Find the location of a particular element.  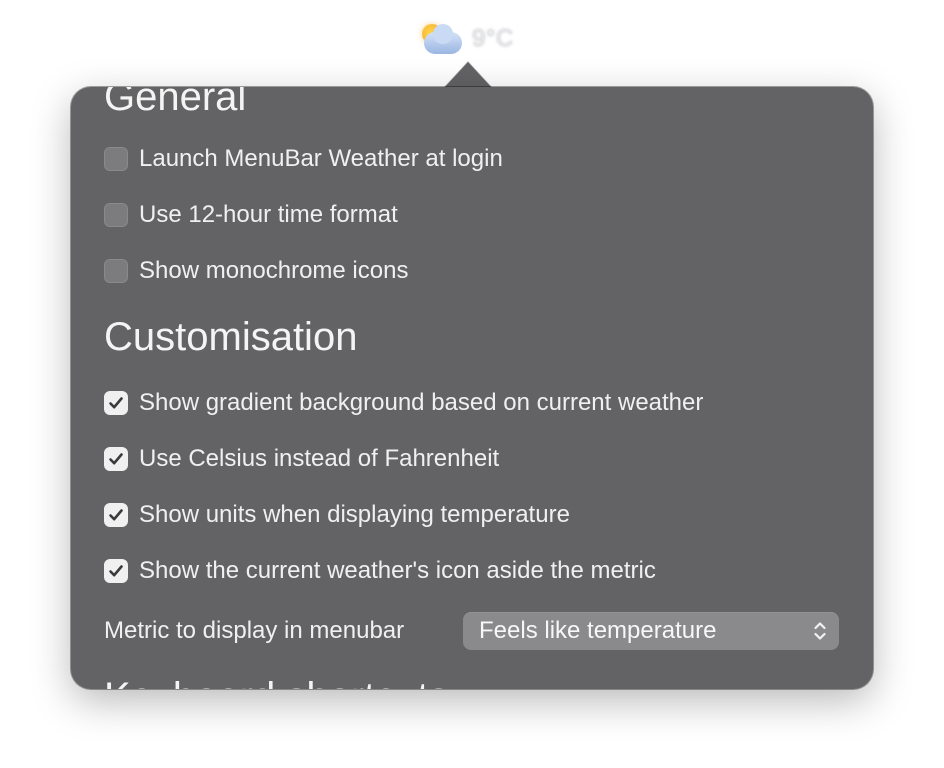

general-section-title: General is located at coordinates (175, 103).